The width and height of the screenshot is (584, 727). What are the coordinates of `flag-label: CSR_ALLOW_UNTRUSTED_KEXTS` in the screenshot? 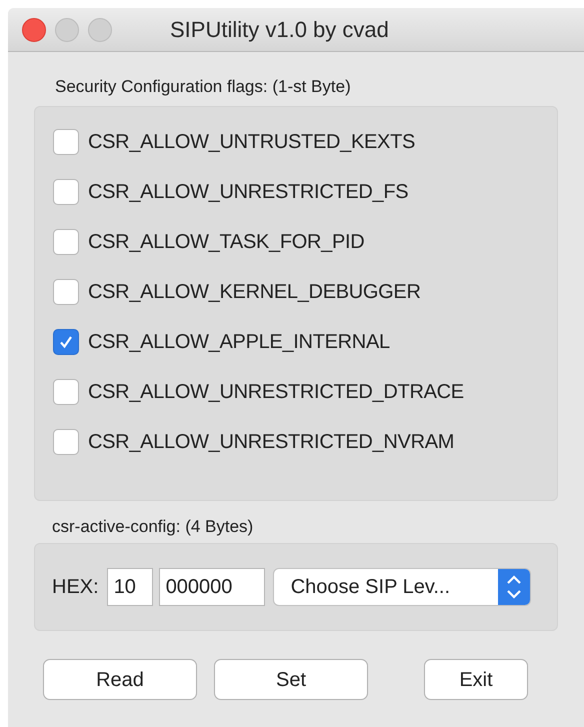 It's located at (252, 142).